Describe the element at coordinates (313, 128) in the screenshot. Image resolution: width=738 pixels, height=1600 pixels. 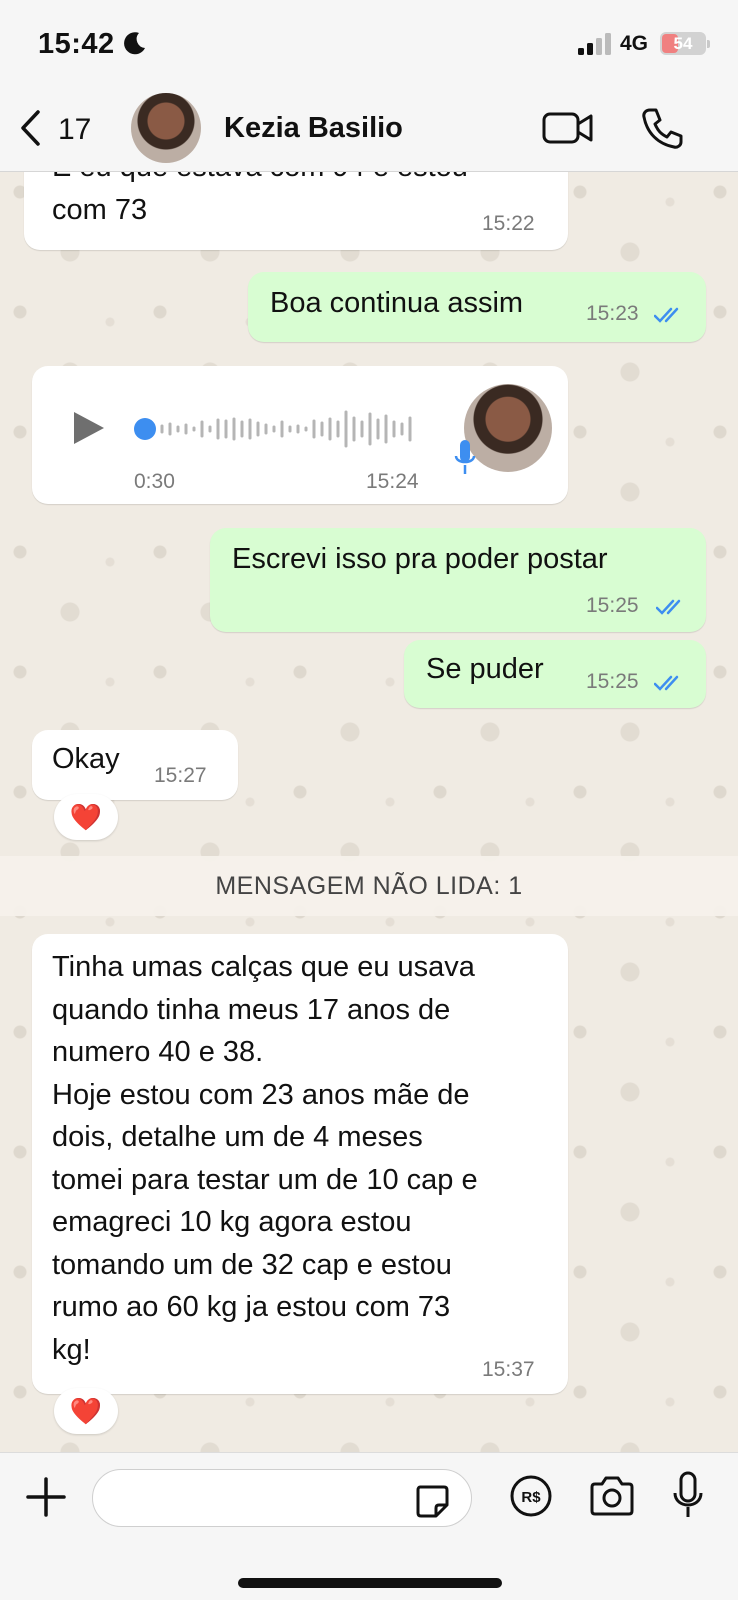
I see `contact-name: Kezia Basilio` at that location.